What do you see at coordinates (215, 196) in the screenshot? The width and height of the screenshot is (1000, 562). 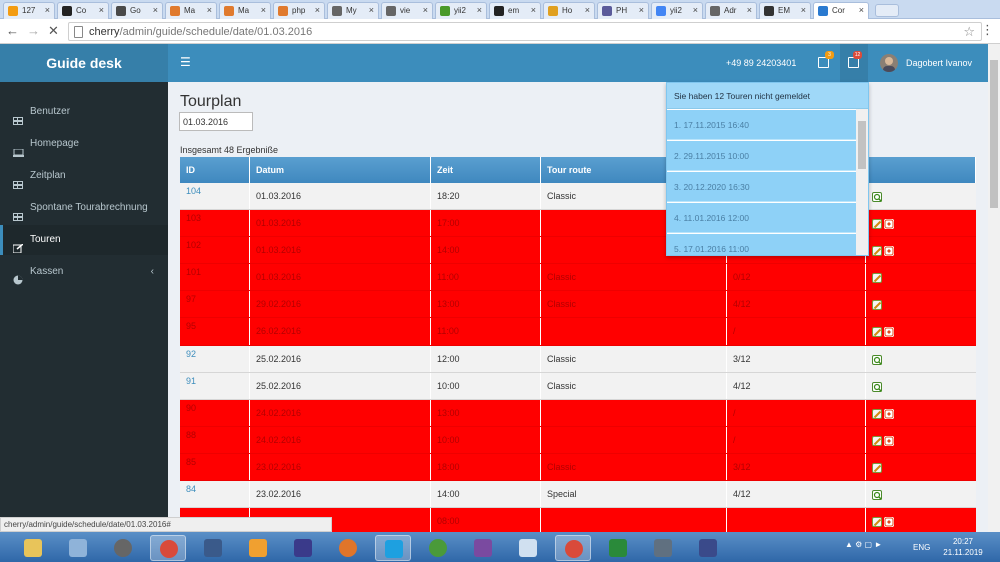 I see `cell-id: 104` at bounding box center [215, 196].